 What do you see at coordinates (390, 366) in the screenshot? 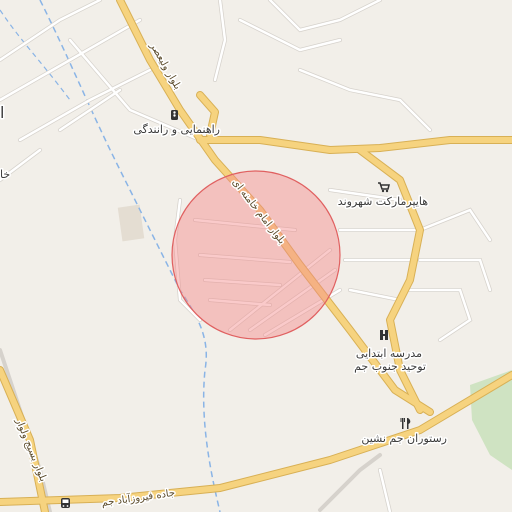
I see `poi-label-school-line2: توحید جنوب جم` at bounding box center [390, 366].